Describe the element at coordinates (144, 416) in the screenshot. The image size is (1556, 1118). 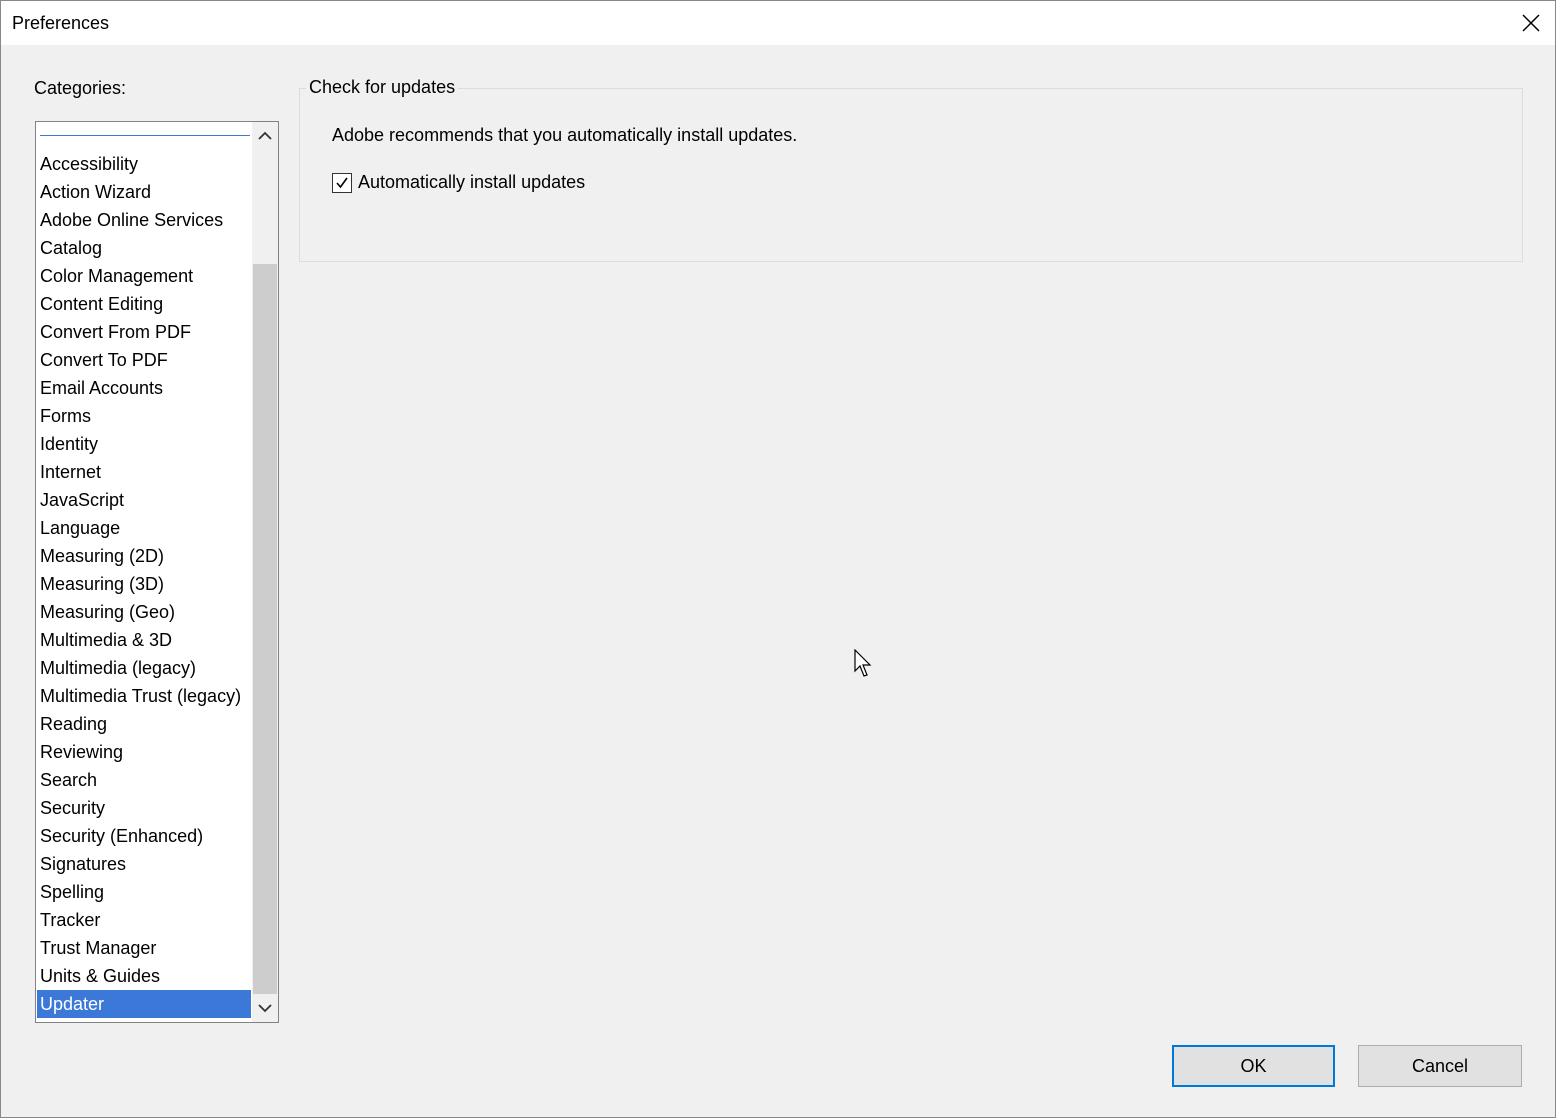
I see `category-item-forms: Forms` at that location.